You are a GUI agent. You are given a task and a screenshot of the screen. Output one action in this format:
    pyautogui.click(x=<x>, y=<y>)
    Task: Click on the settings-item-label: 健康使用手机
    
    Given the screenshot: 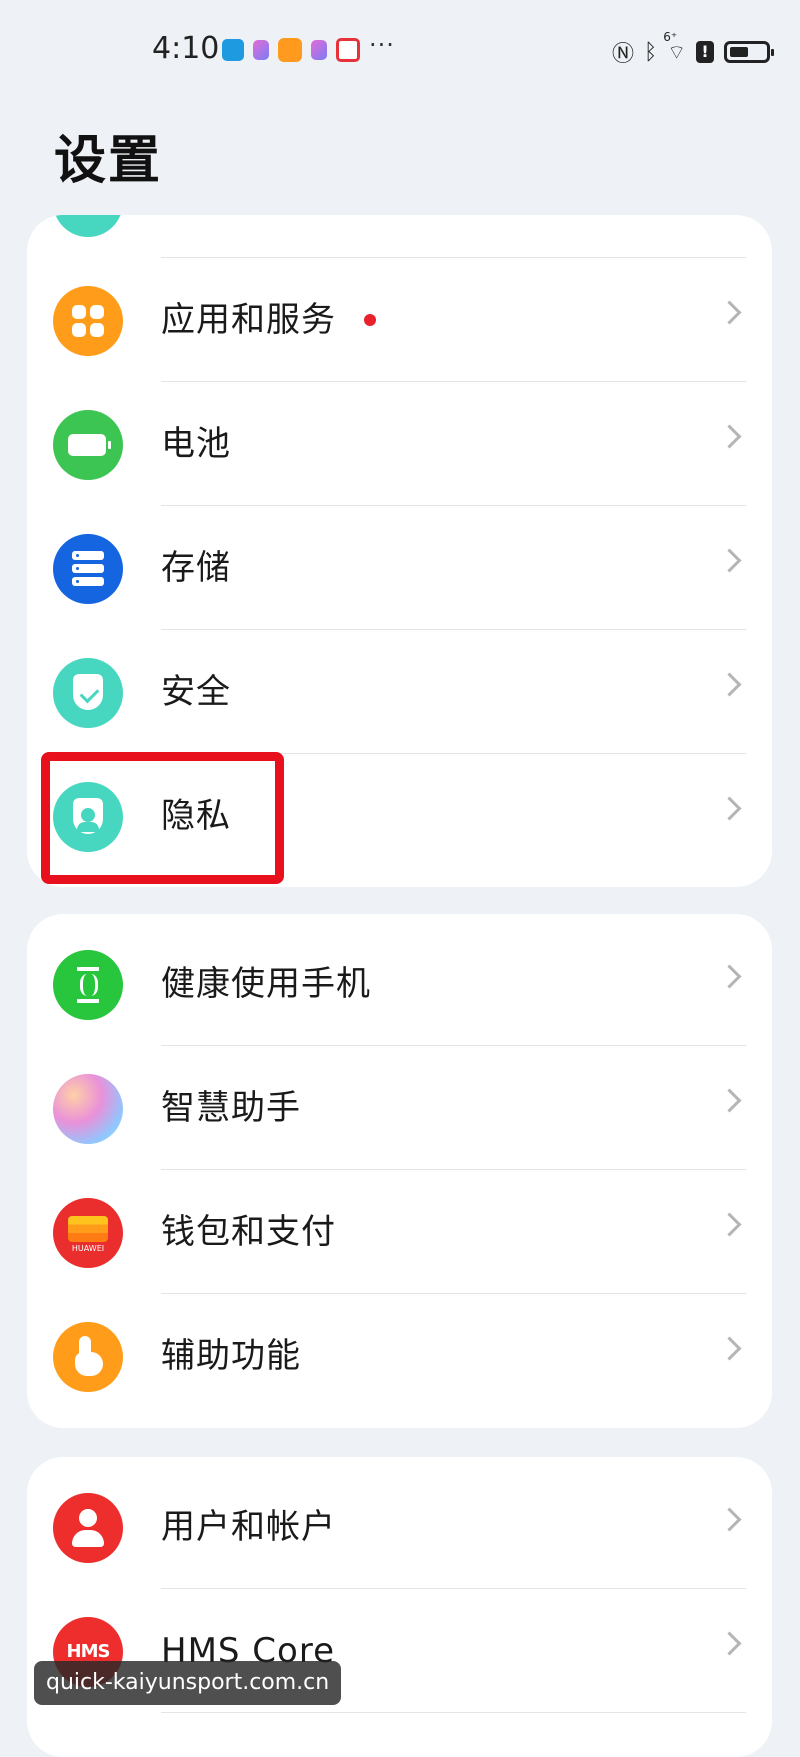 What is the action you would take?
    pyautogui.click(x=266, y=984)
    